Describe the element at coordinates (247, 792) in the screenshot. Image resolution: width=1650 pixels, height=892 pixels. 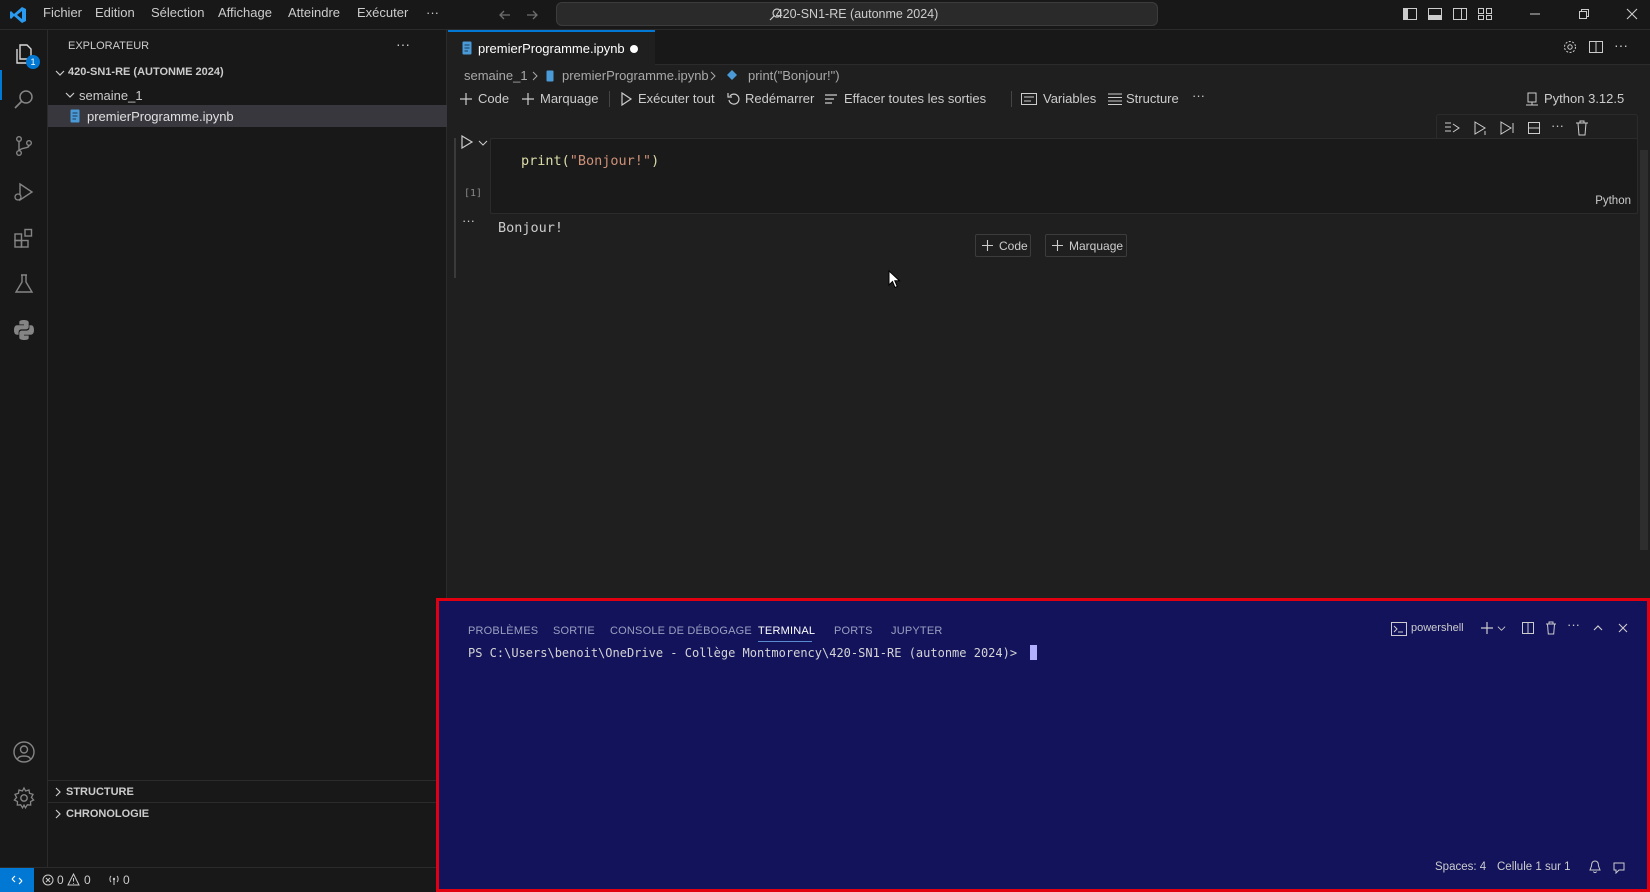
I see `section-structure: STRUCTURE` at that location.